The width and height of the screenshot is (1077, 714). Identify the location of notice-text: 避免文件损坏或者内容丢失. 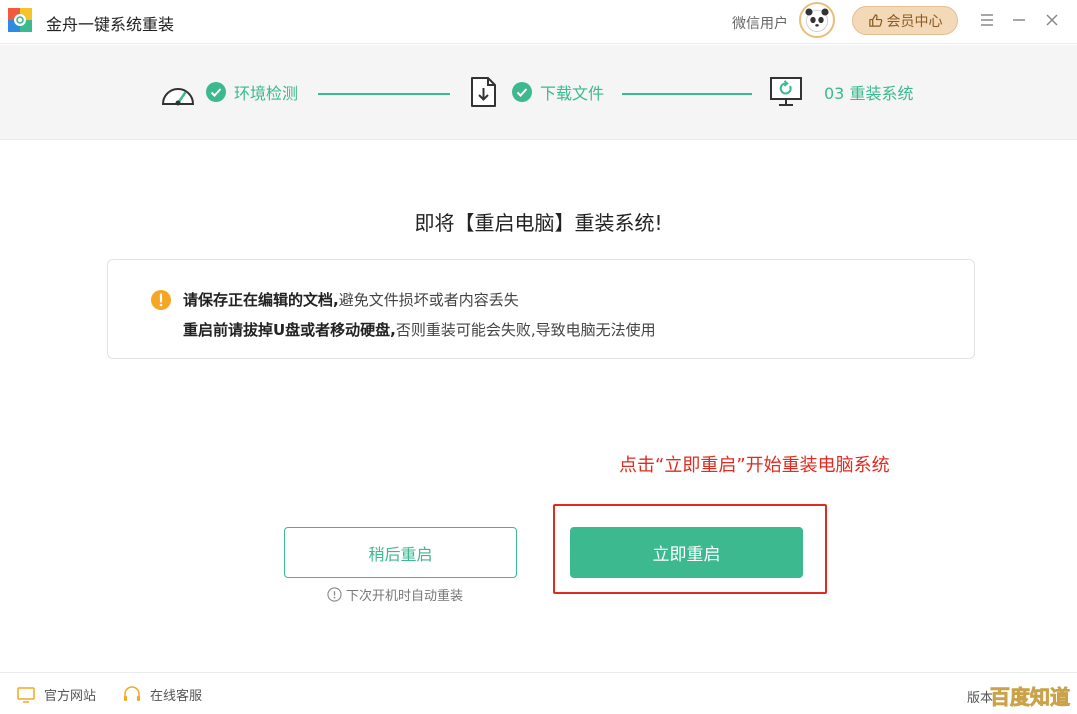
(428, 300).